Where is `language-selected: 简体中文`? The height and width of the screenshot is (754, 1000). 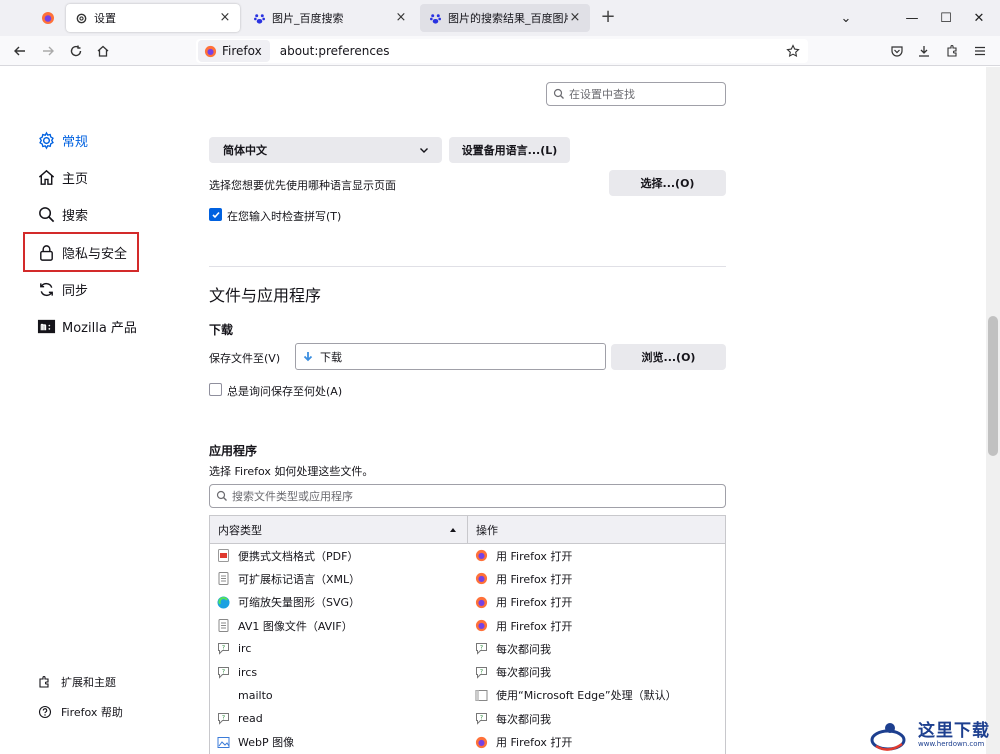
language-selected: 简体中文 is located at coordinates (245, 150).